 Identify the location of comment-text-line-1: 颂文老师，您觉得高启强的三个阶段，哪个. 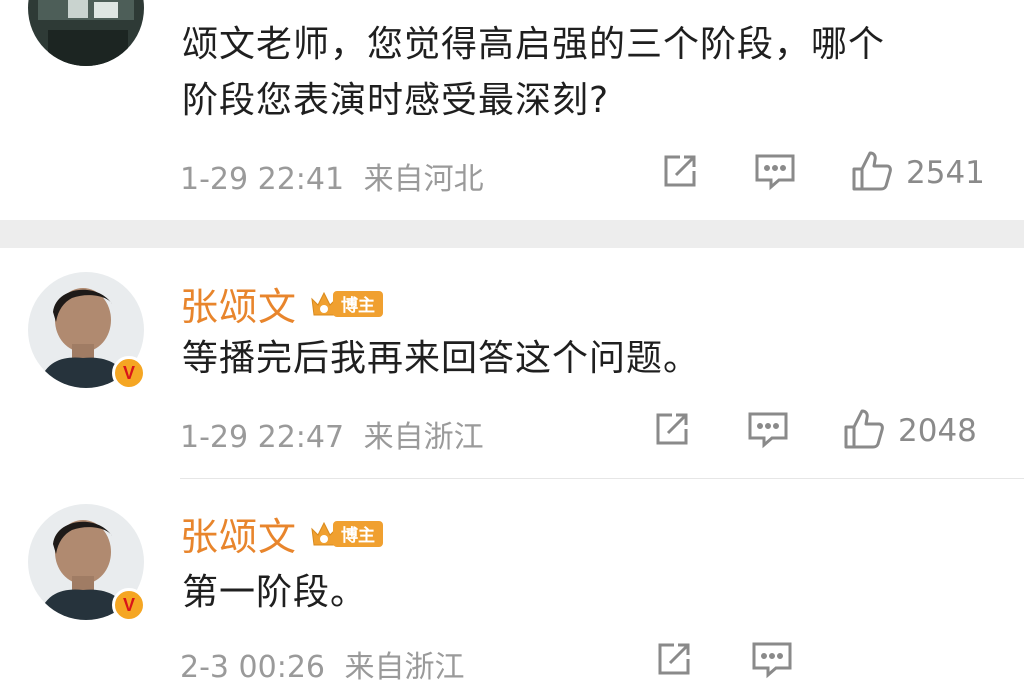
(534, 44).